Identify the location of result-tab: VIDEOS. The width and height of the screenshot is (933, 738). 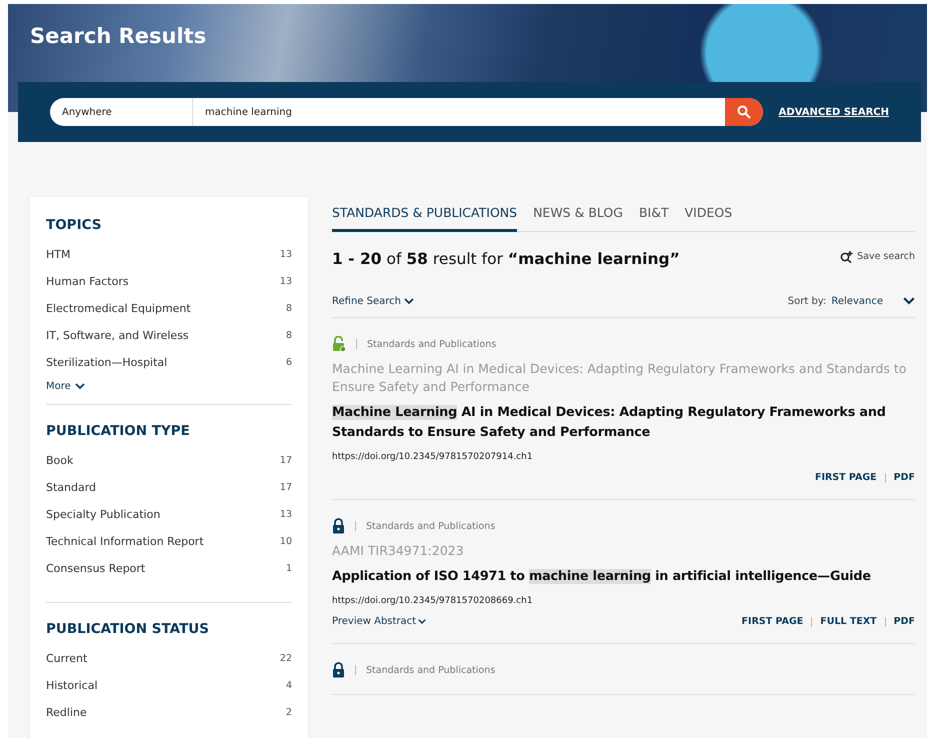
(708, 214).